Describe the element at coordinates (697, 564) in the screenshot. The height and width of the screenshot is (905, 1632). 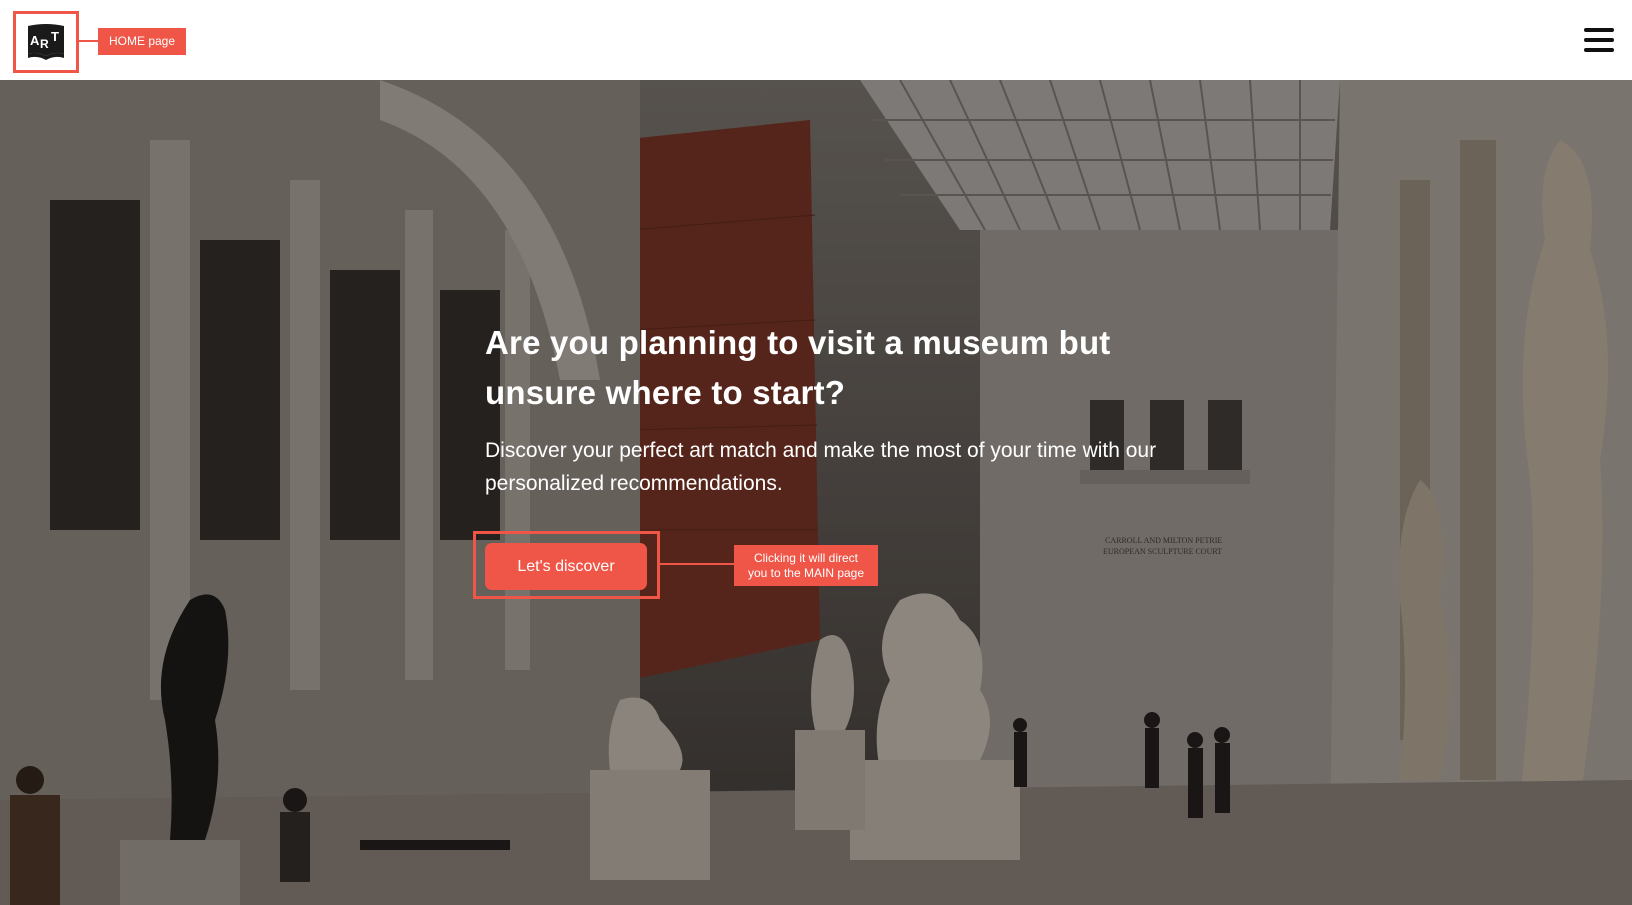
I see `cta-annotation-connector` at that location.